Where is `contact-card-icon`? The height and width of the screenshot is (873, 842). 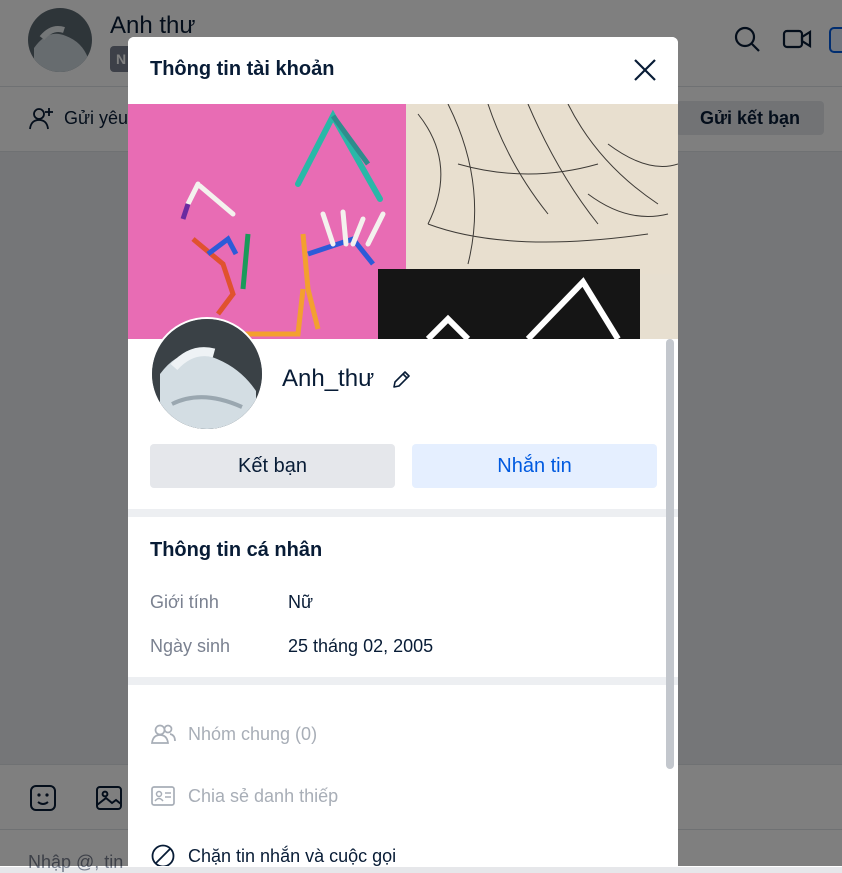 contact-card-icon is located at coordinates (163, 796).